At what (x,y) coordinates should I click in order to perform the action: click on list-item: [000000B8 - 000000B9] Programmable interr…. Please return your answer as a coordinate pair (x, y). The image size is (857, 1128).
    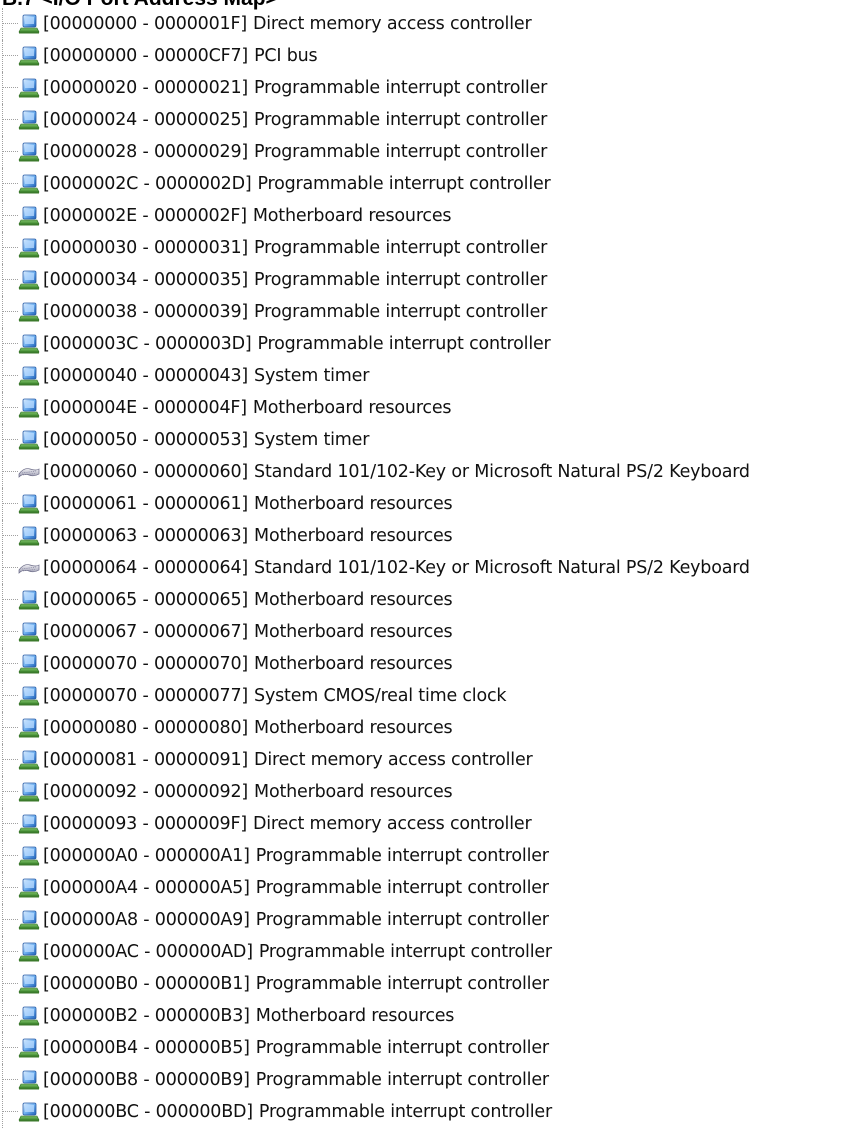
    Looking at the image, I should click on (428, 1080).